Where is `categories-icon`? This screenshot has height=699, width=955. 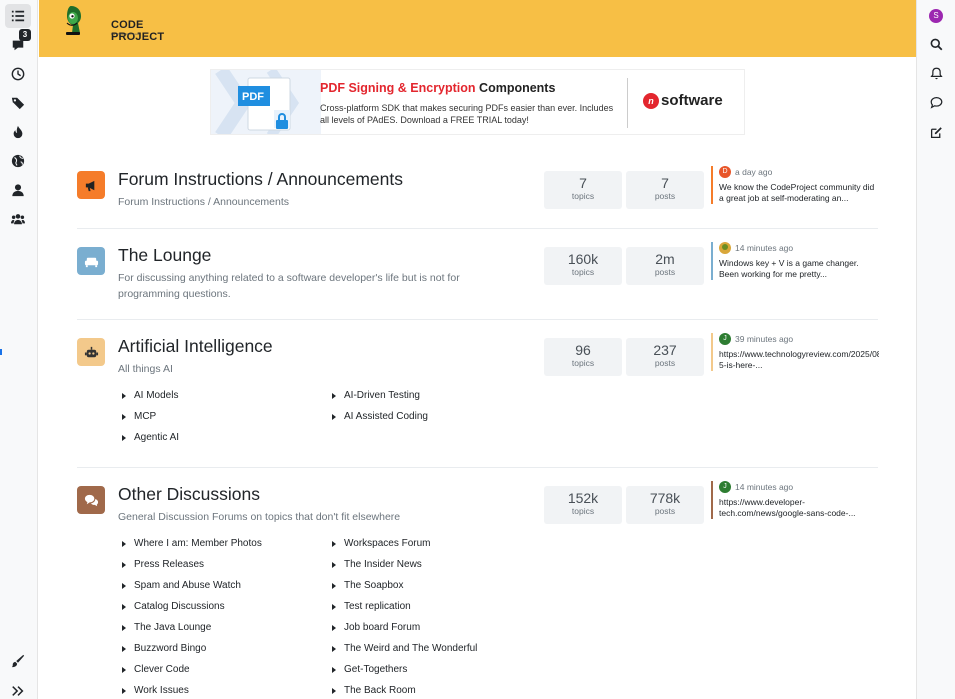 categories-icon is located at coordinates (18, 16).